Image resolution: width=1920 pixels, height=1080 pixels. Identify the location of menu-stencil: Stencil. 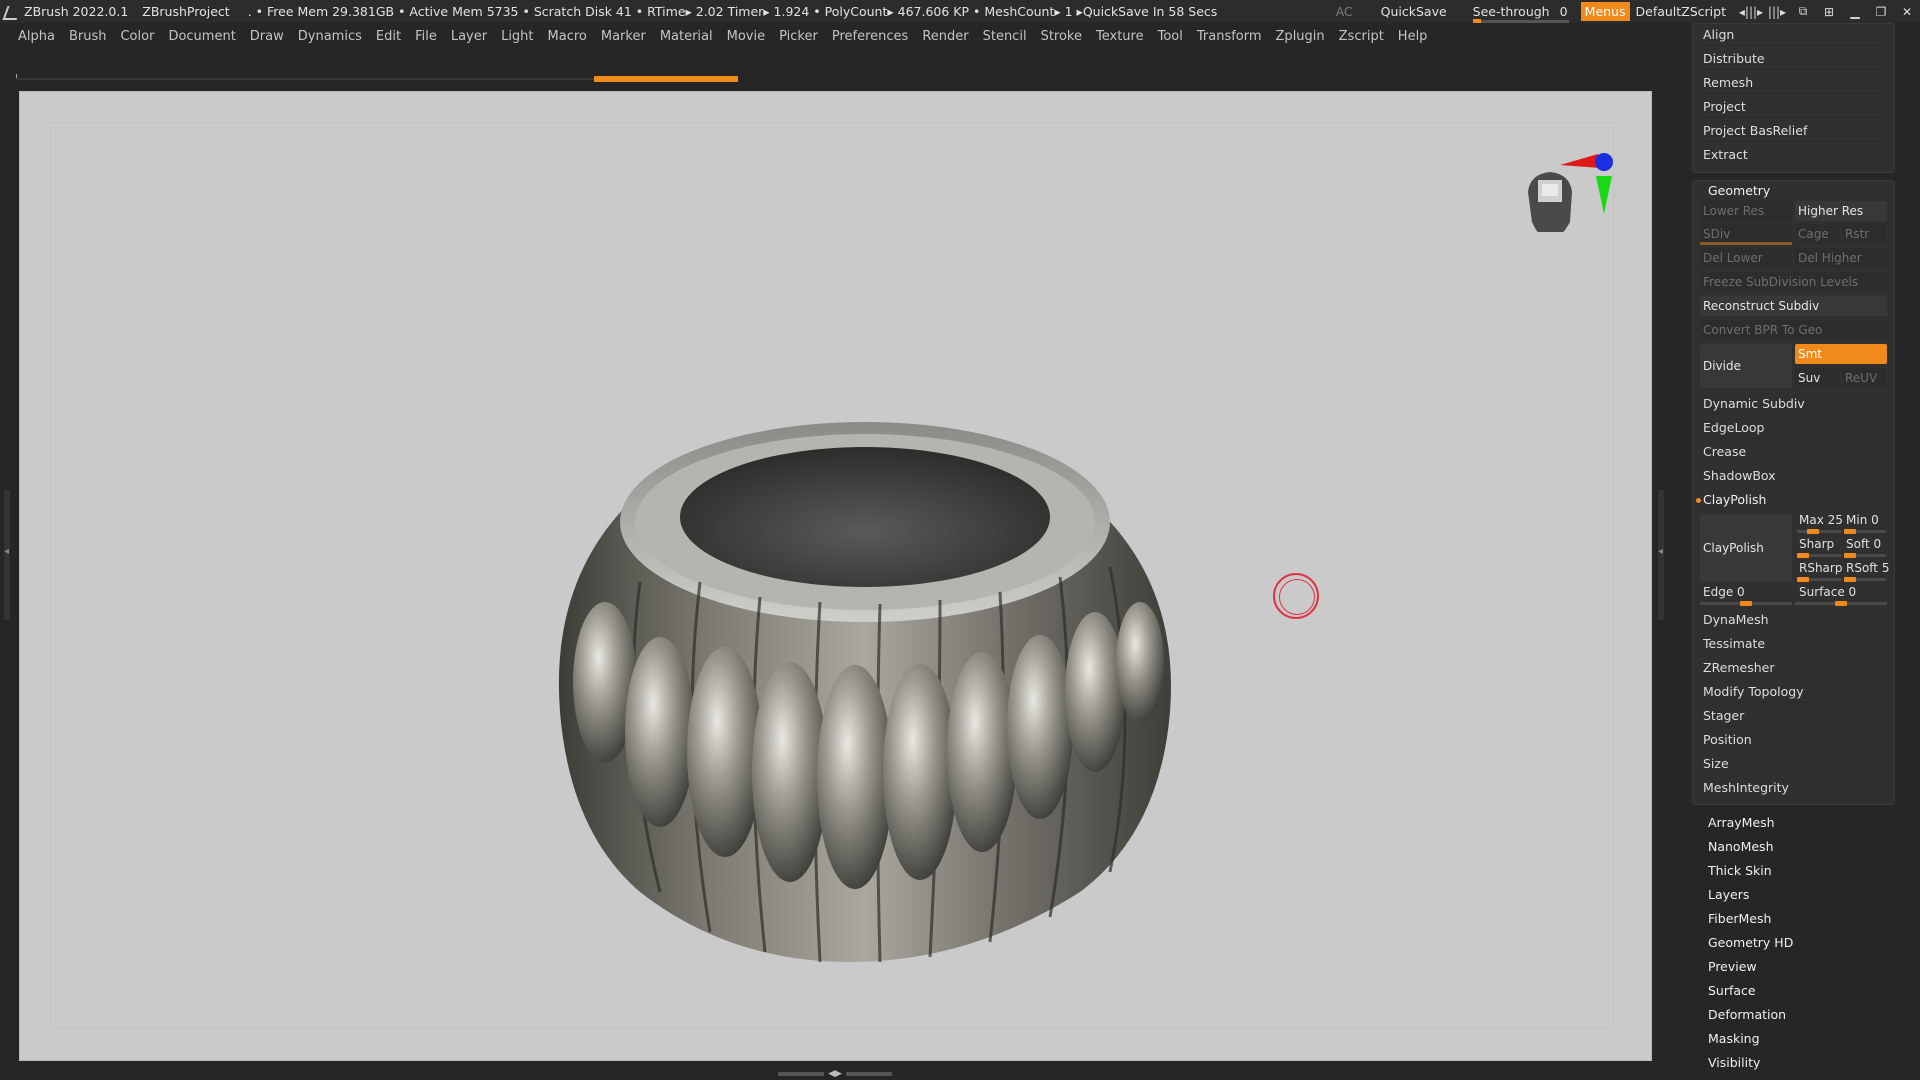
(1005, 36).